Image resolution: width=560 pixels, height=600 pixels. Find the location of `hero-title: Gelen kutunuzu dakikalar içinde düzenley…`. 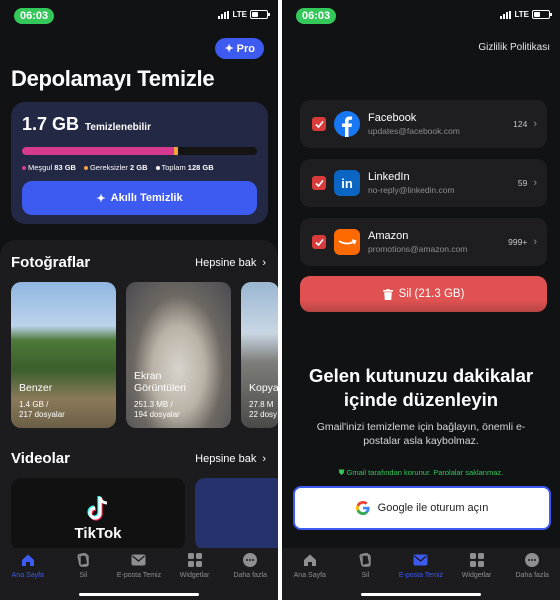

hero-title: Gelen kutunuzu dakikalar içinde düzenley… is located at coordinates (421, 387).